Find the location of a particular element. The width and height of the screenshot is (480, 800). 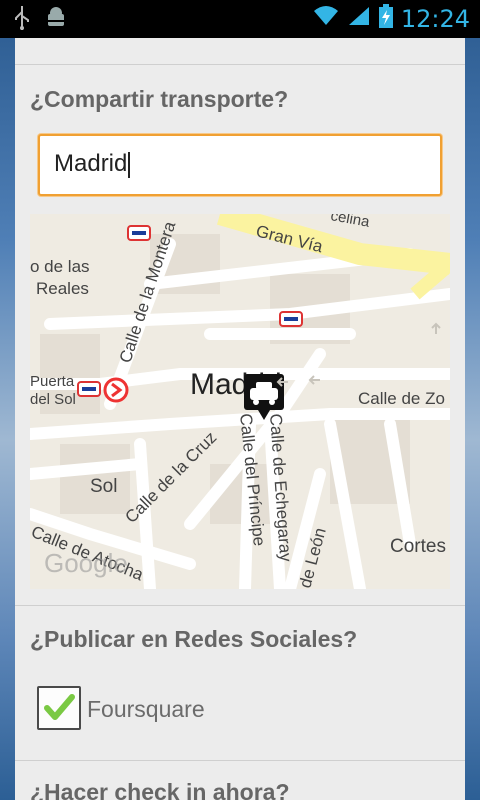

wifi-icon is located at coordinates (326, 18).